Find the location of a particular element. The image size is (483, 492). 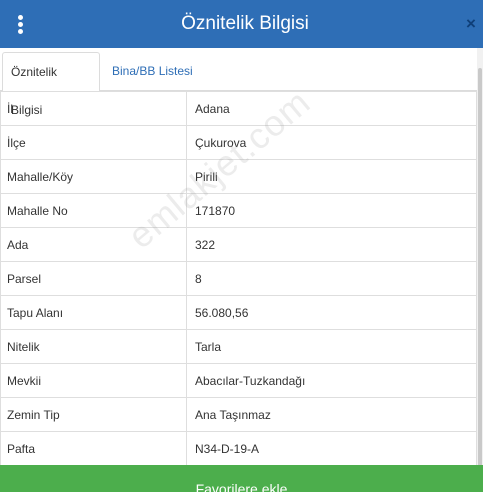

attribute-key: Zemin Tip is located at coordinates (93, 414).